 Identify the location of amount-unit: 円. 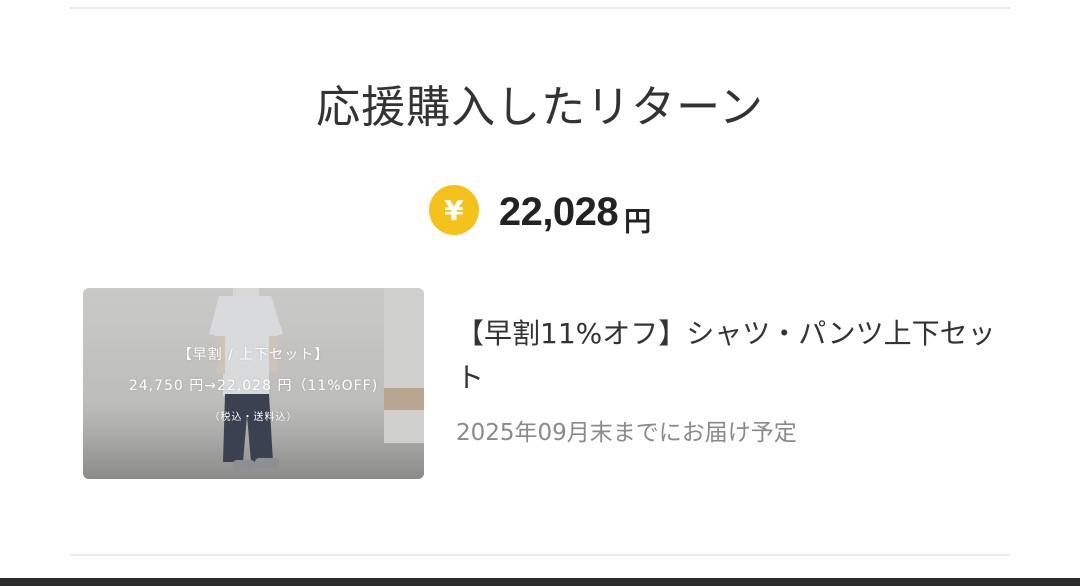
(638, 222).